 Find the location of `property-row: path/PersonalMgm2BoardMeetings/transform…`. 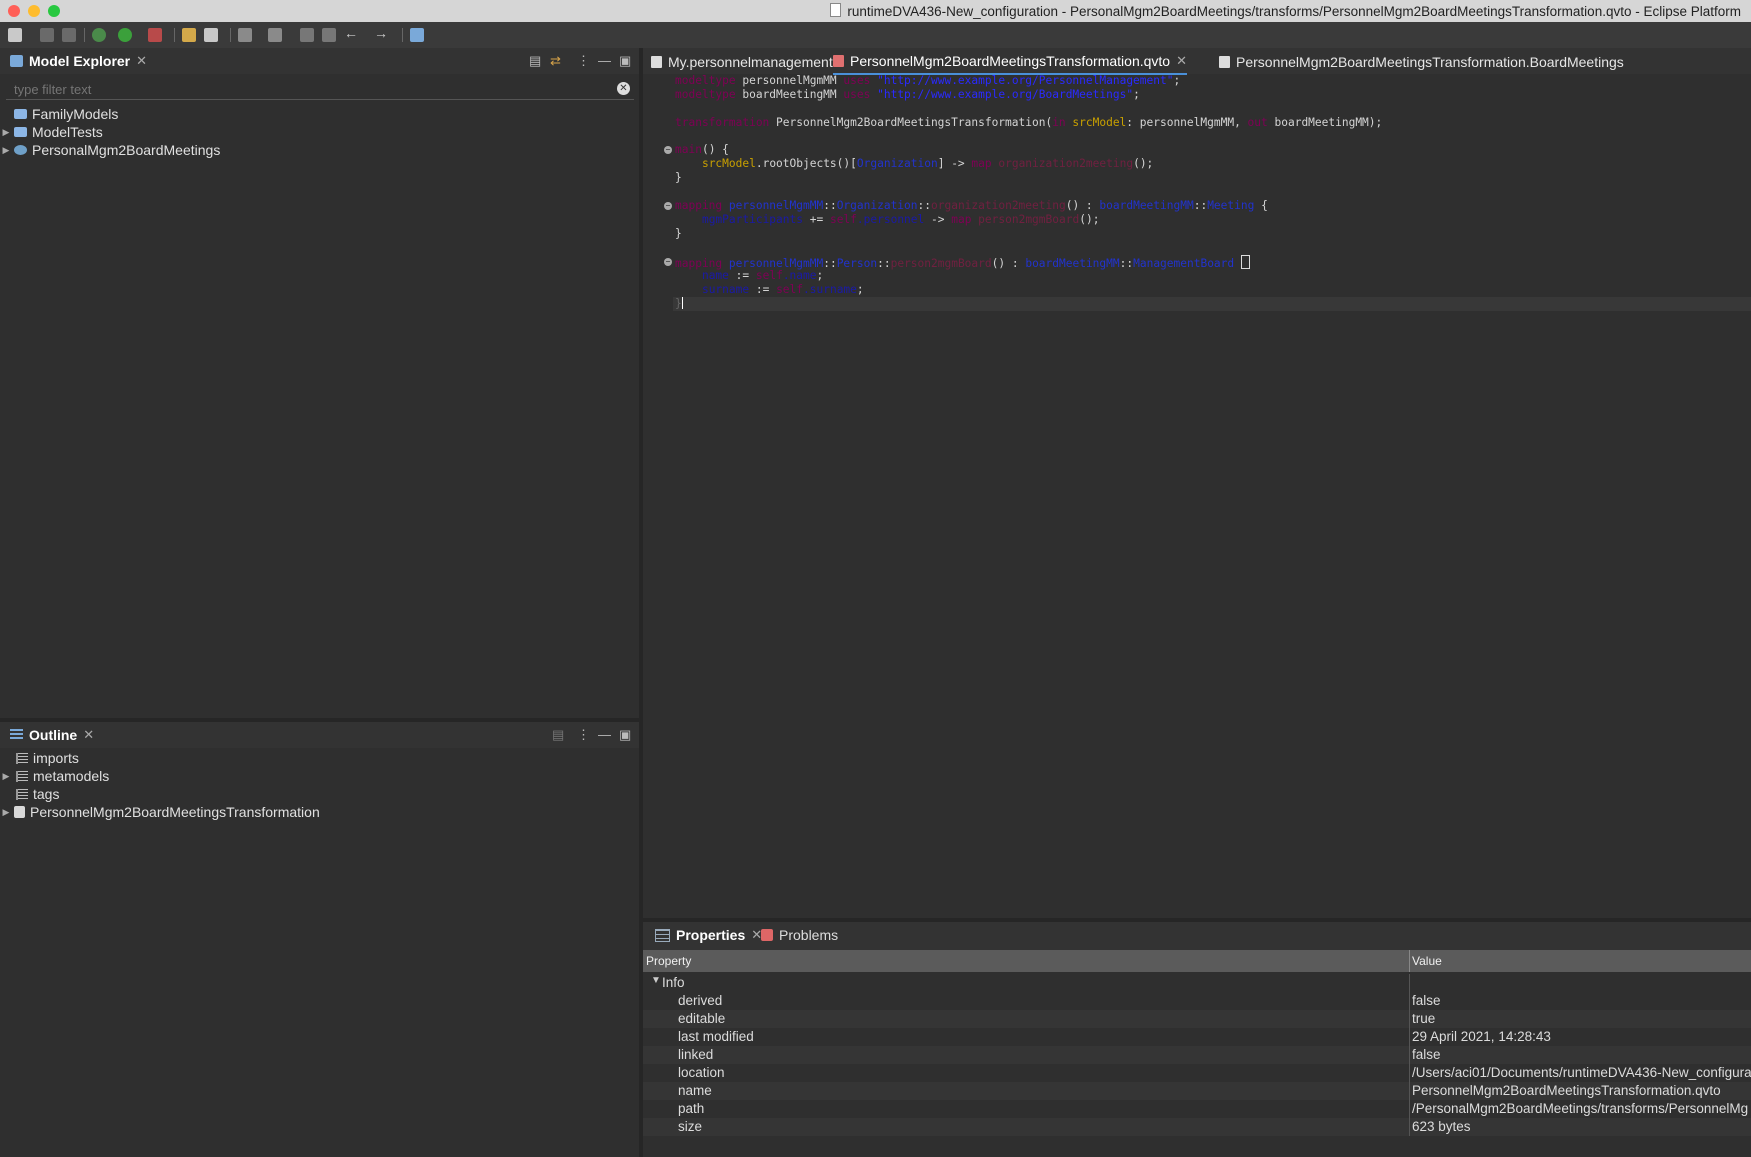

property-row: path/PersonalMgm2BoardMeetings/transform… is located at coordinates (1197, 1109).